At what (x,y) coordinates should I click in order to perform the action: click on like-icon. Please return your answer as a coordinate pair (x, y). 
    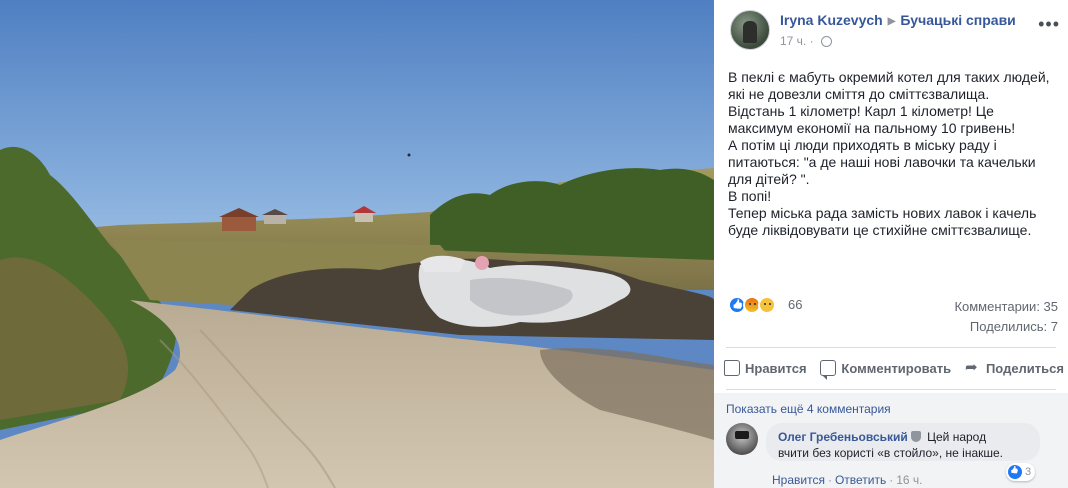
    Looking at the image, I should click on (1015, 472).